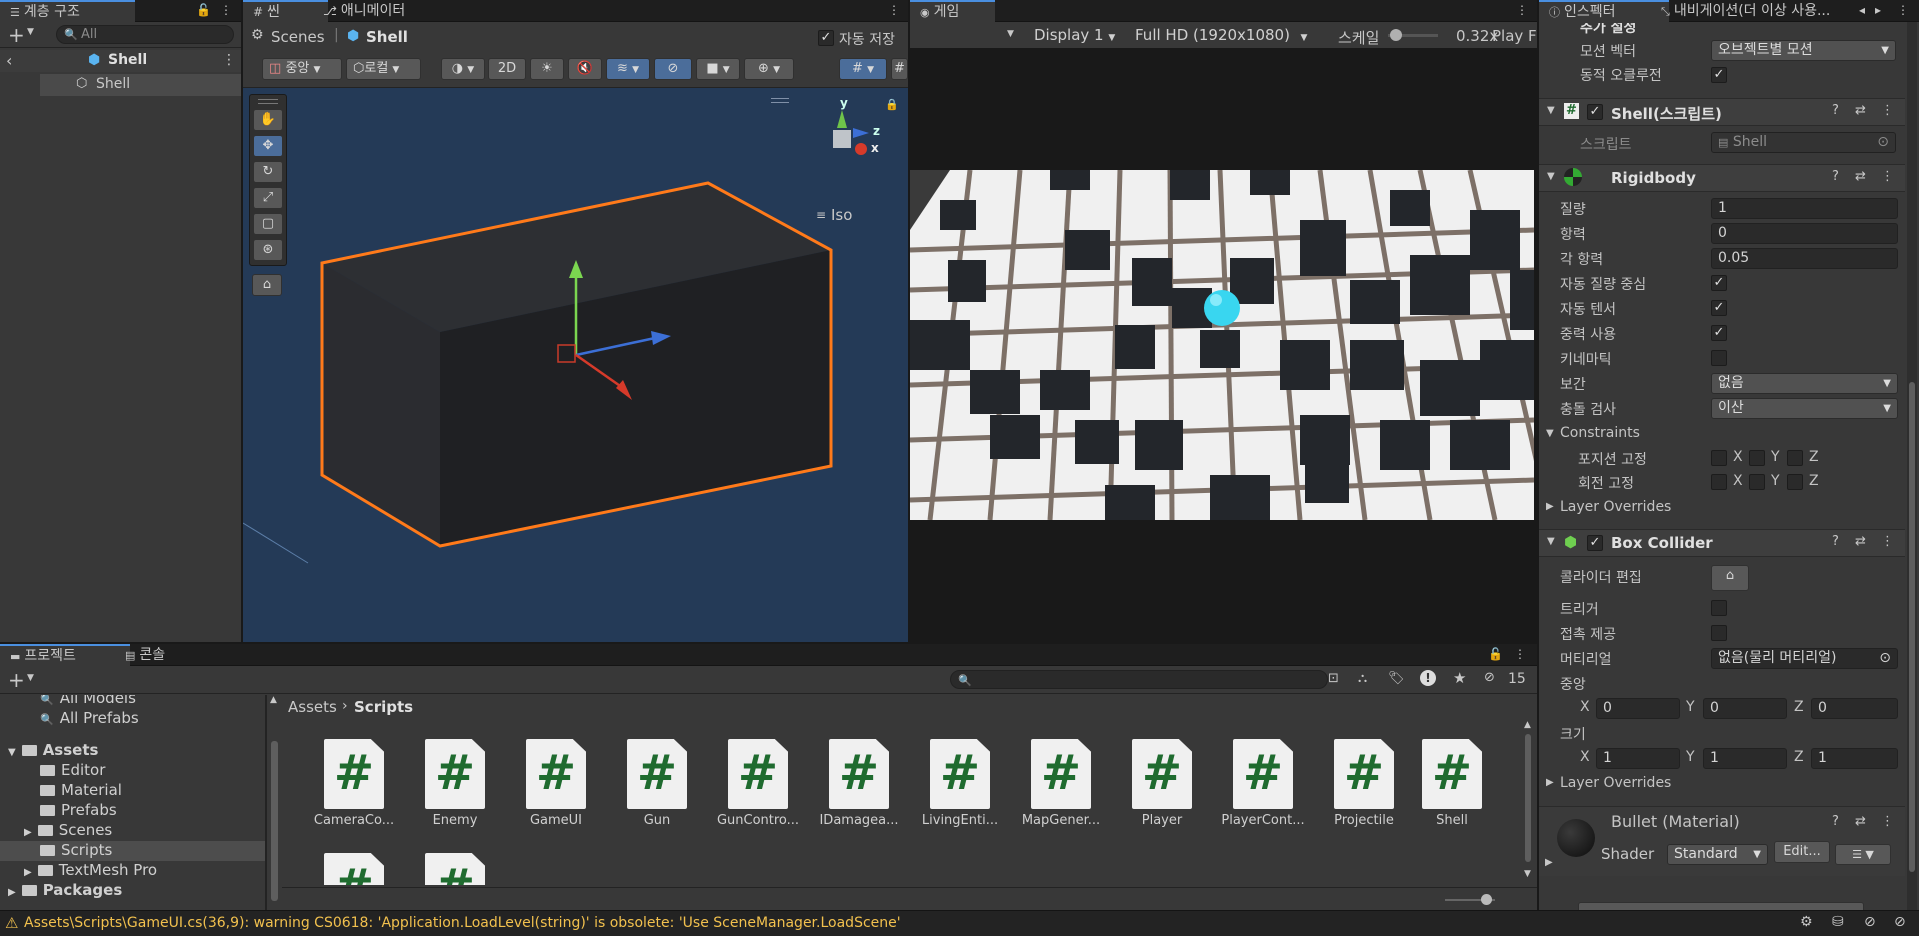  I want to click on scroll-down-icon: ▼, so click(1527, 874).